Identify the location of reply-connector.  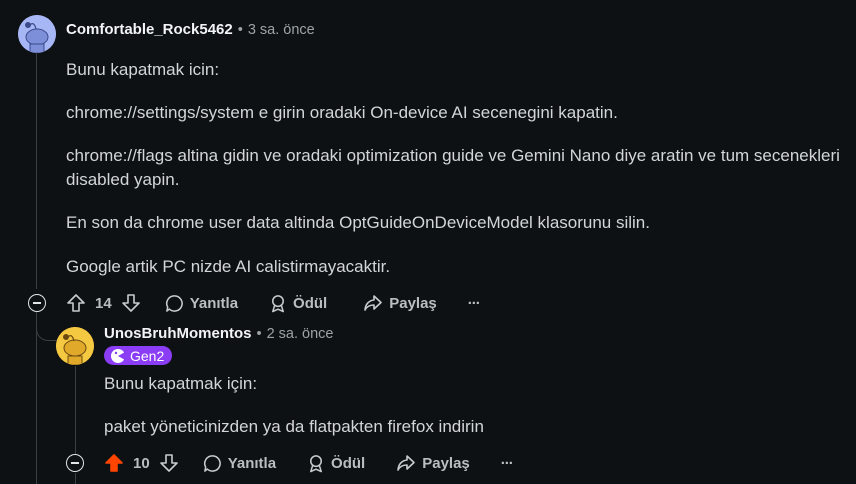
(46, 326).